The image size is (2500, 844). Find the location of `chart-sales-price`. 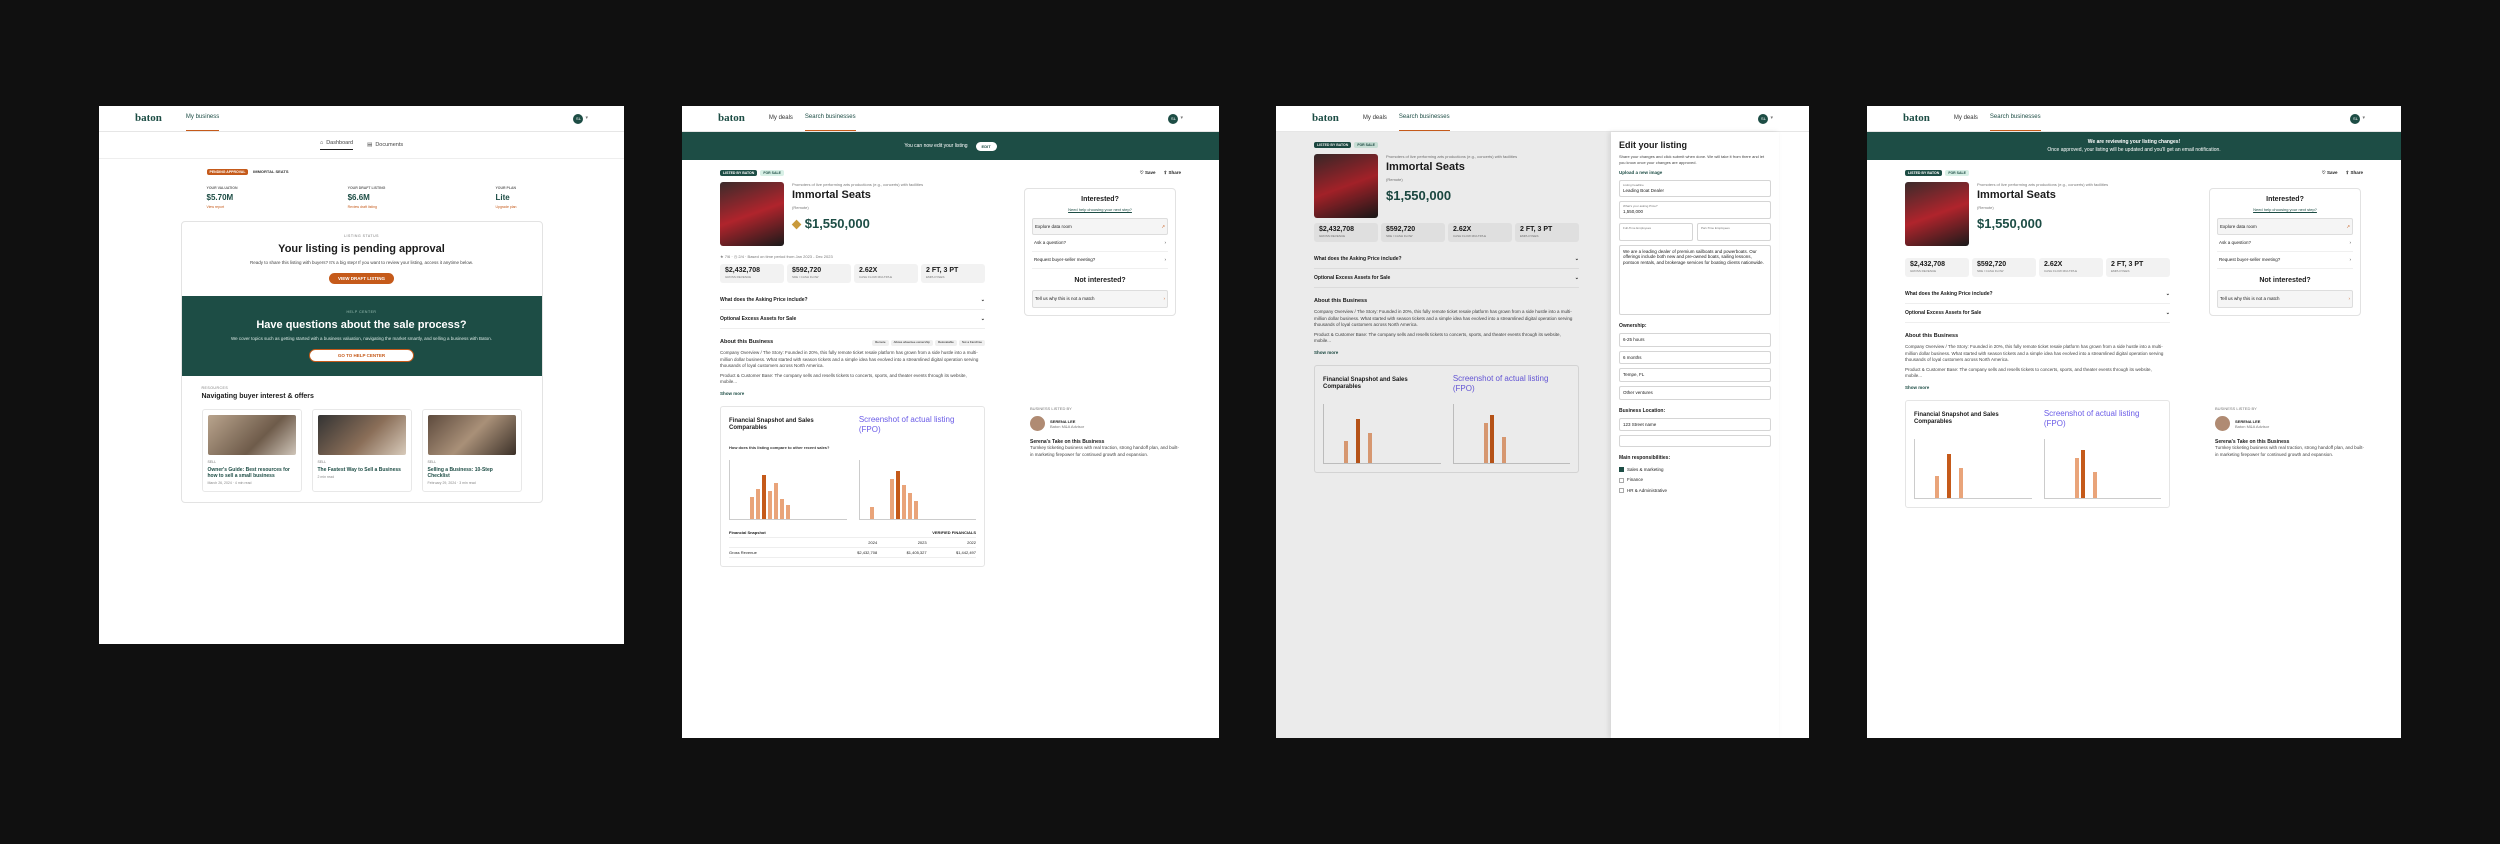

chart-sales-price is located at coordinates (917, 490).